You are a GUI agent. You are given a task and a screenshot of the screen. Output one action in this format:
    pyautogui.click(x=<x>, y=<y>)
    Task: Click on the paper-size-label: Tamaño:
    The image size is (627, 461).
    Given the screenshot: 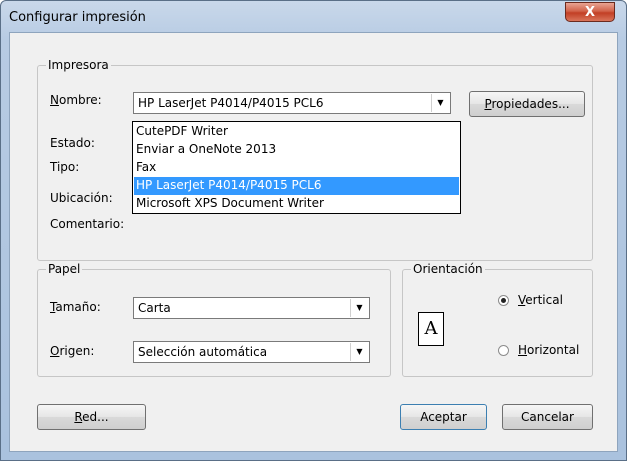 What is the action you would take?
    pyautogui.click(x=75, y=307)
    